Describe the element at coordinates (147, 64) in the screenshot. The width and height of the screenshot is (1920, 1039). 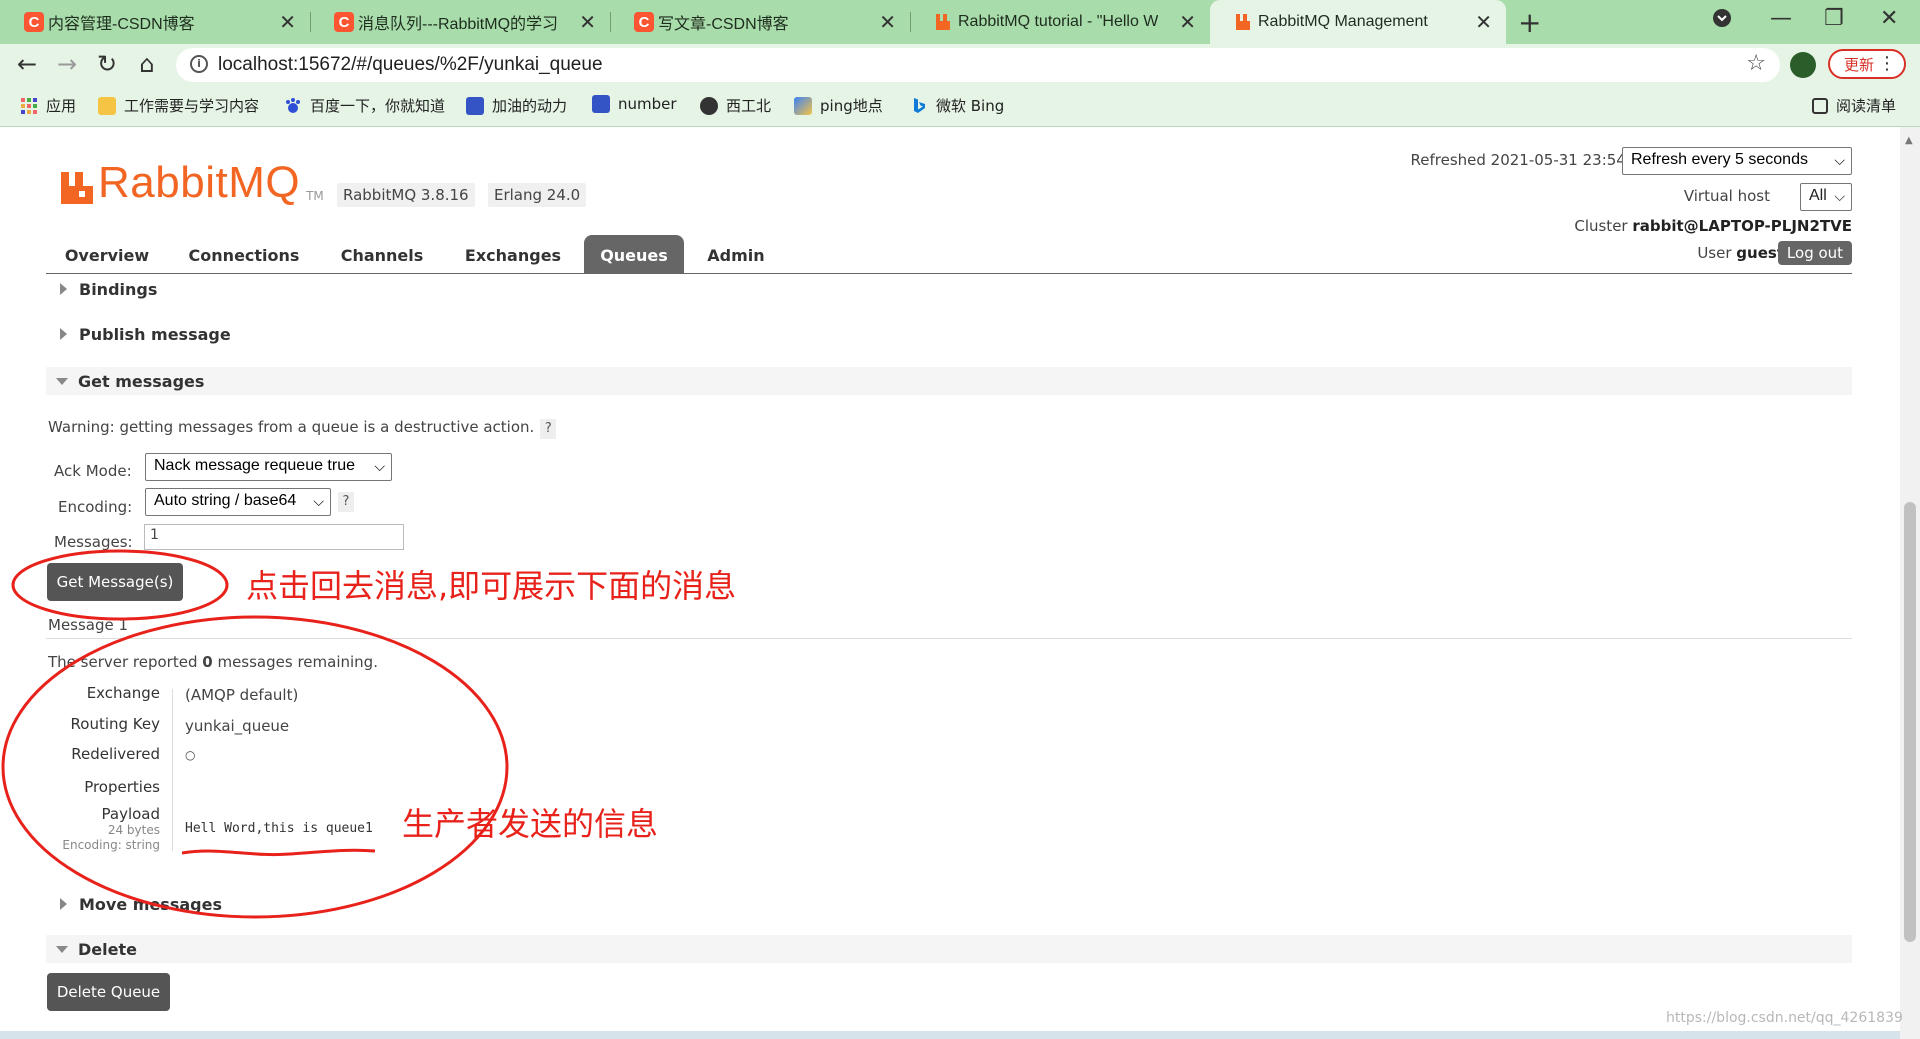
I see `home-icon: ⌂` at that location.